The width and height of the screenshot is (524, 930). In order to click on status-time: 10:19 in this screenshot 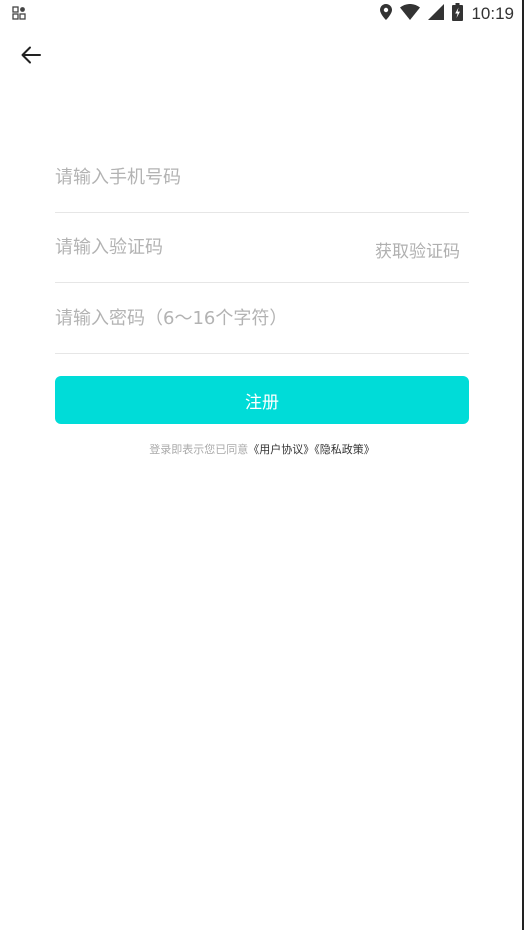, I will do `click(492, 13)`.